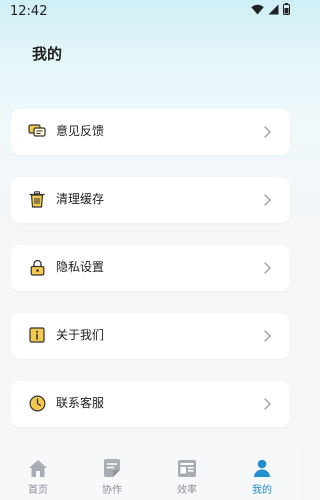 The height and width of the screenshot is (500, 320). I want to click on tab-profile: 我的, so click(262, 474).